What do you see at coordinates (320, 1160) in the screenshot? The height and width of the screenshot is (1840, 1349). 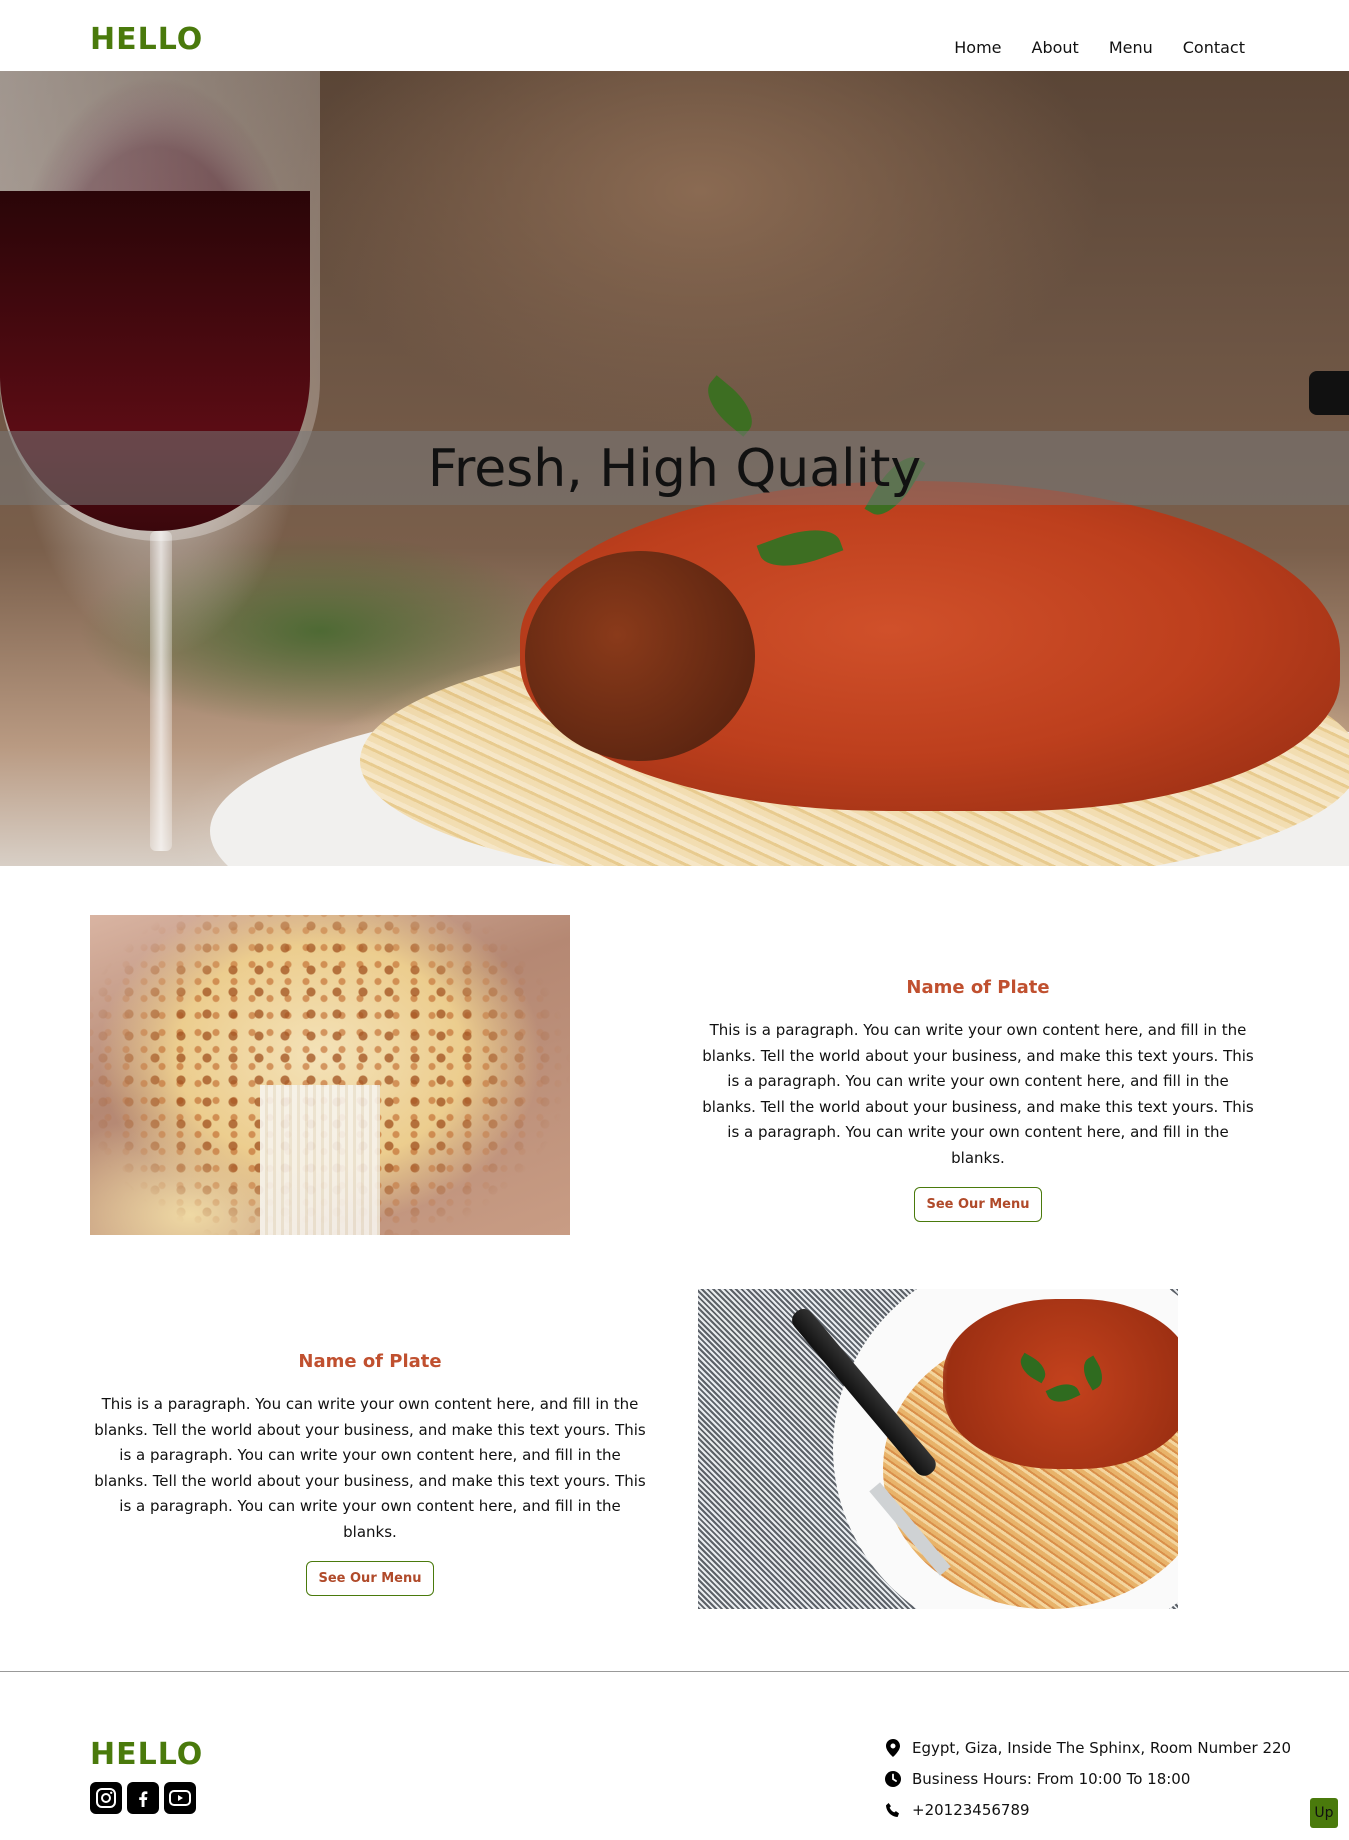 I see `cheese-strands` at bounding box center [320, 1160].